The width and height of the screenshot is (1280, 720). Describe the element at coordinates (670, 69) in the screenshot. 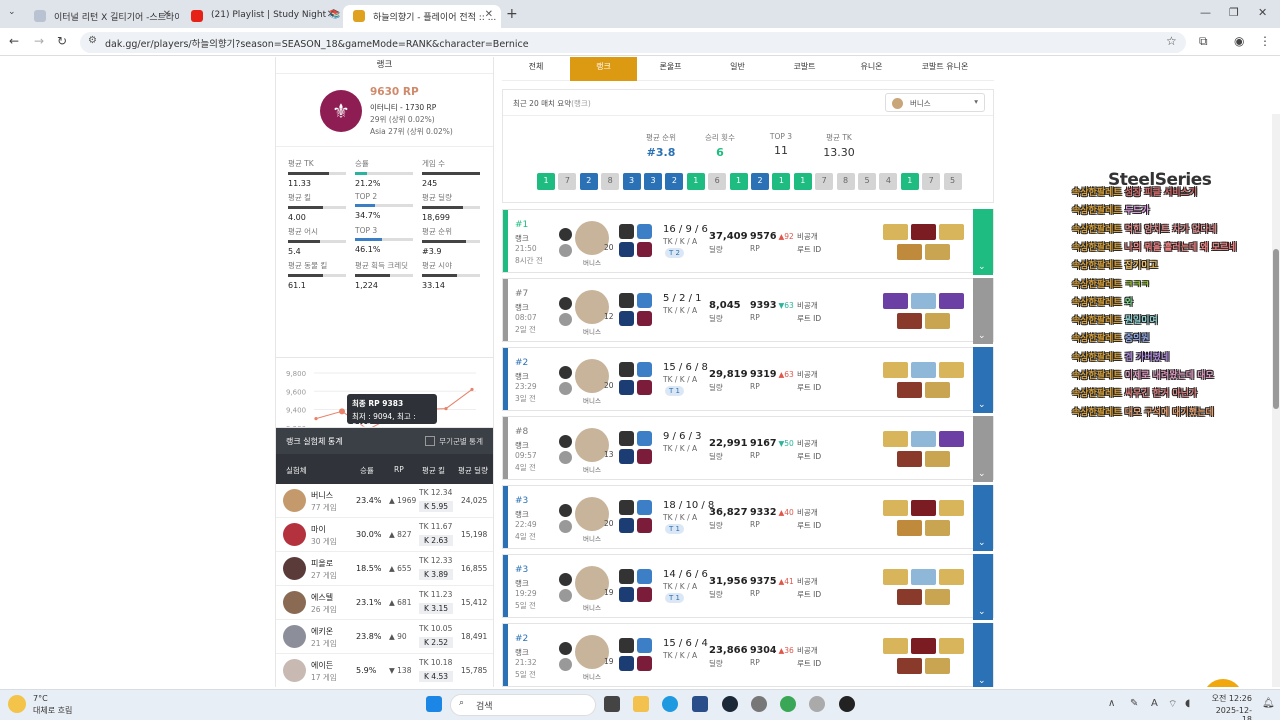

I see `tab-mode-2: 론울프` at that location.